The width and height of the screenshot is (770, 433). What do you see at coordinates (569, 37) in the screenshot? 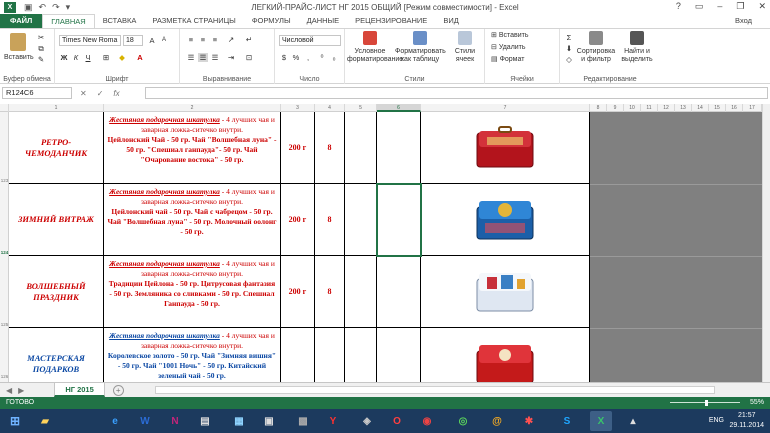
I see `autosum-icon: Σ` at bounding box center [569, 37].